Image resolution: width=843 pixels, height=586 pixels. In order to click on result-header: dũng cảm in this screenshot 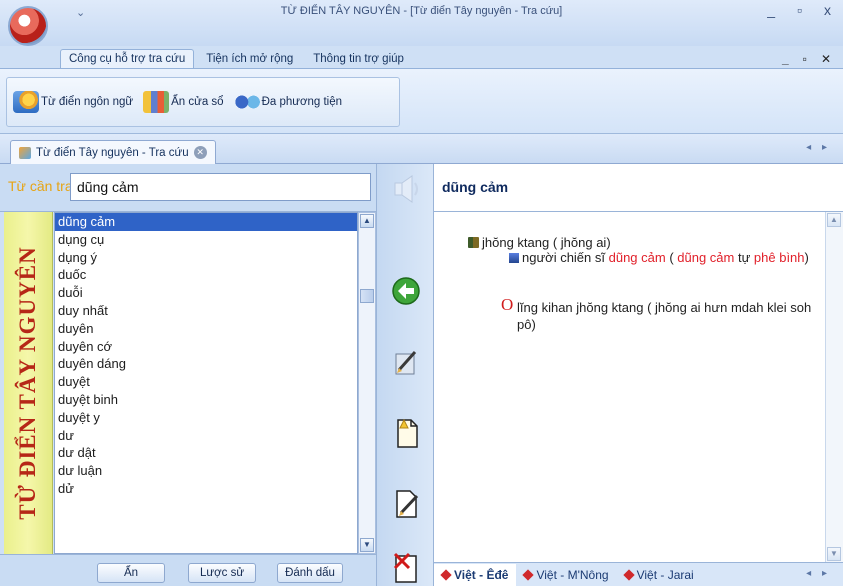, I will do `click(638, 188)`.